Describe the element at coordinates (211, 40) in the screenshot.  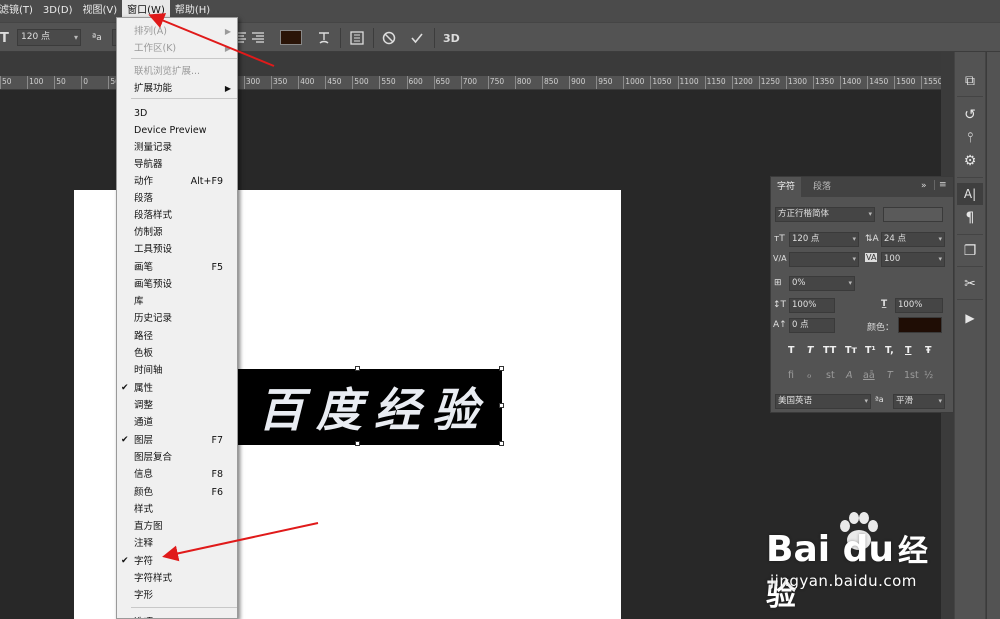
I see `annotation-arrow-window-menu` at that location.